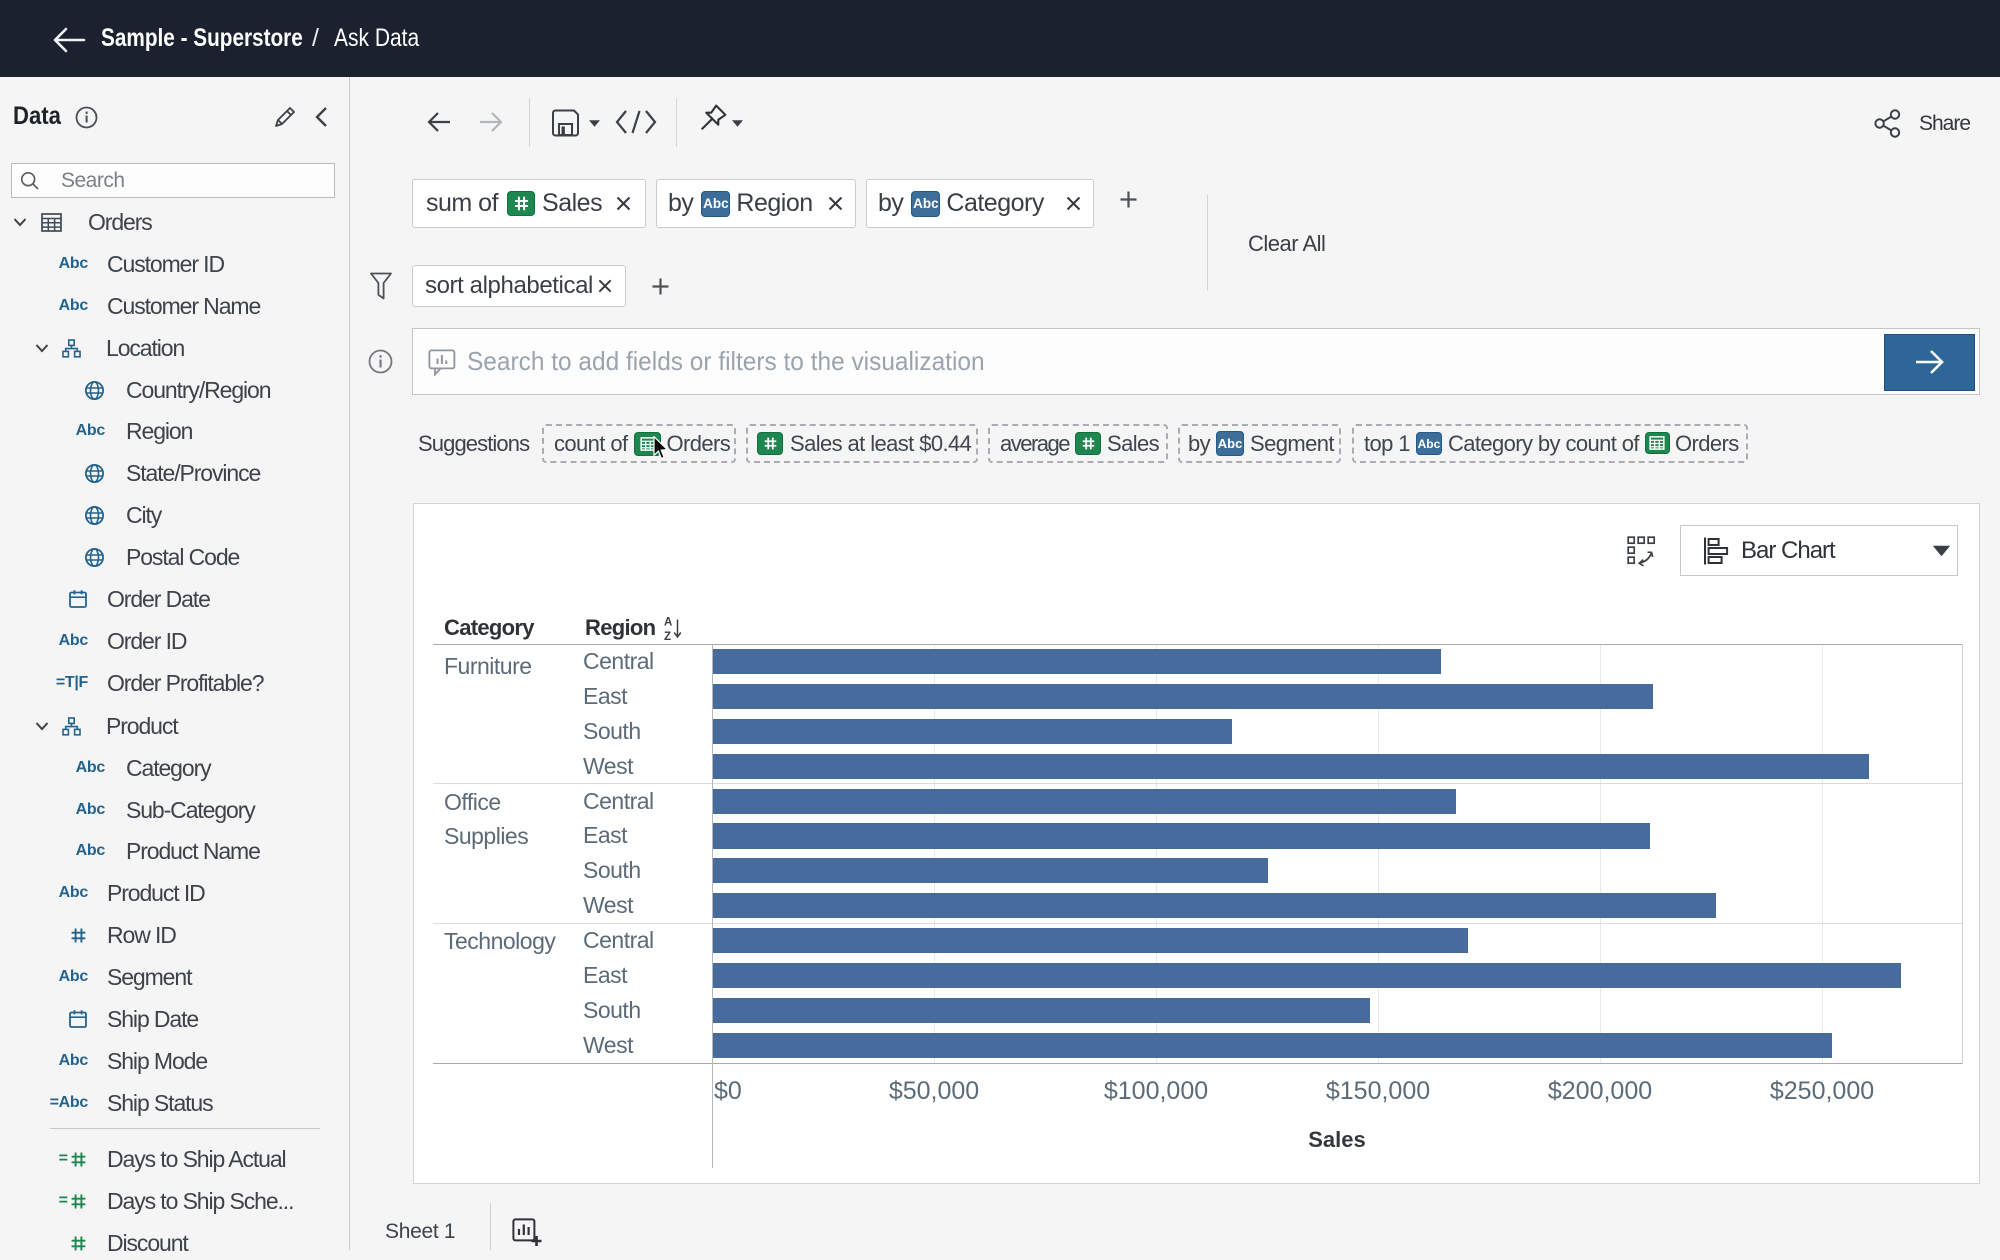  I want to click on svg-text: Z, so click(667, 636).